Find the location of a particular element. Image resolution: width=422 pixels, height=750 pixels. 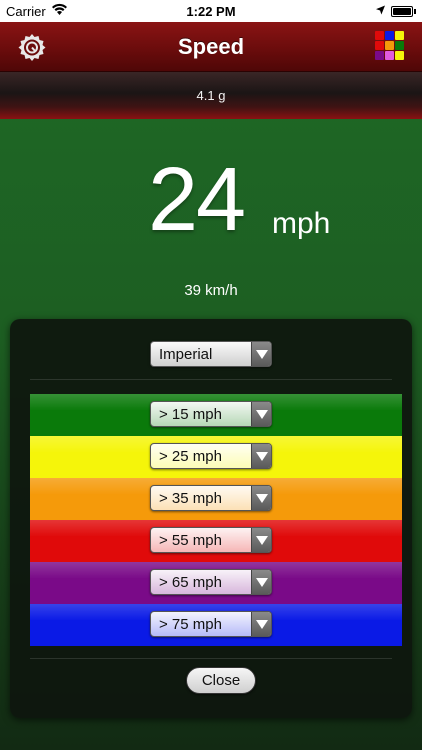

threshold-select: > 65 mph is located at coordinates (211, 582).